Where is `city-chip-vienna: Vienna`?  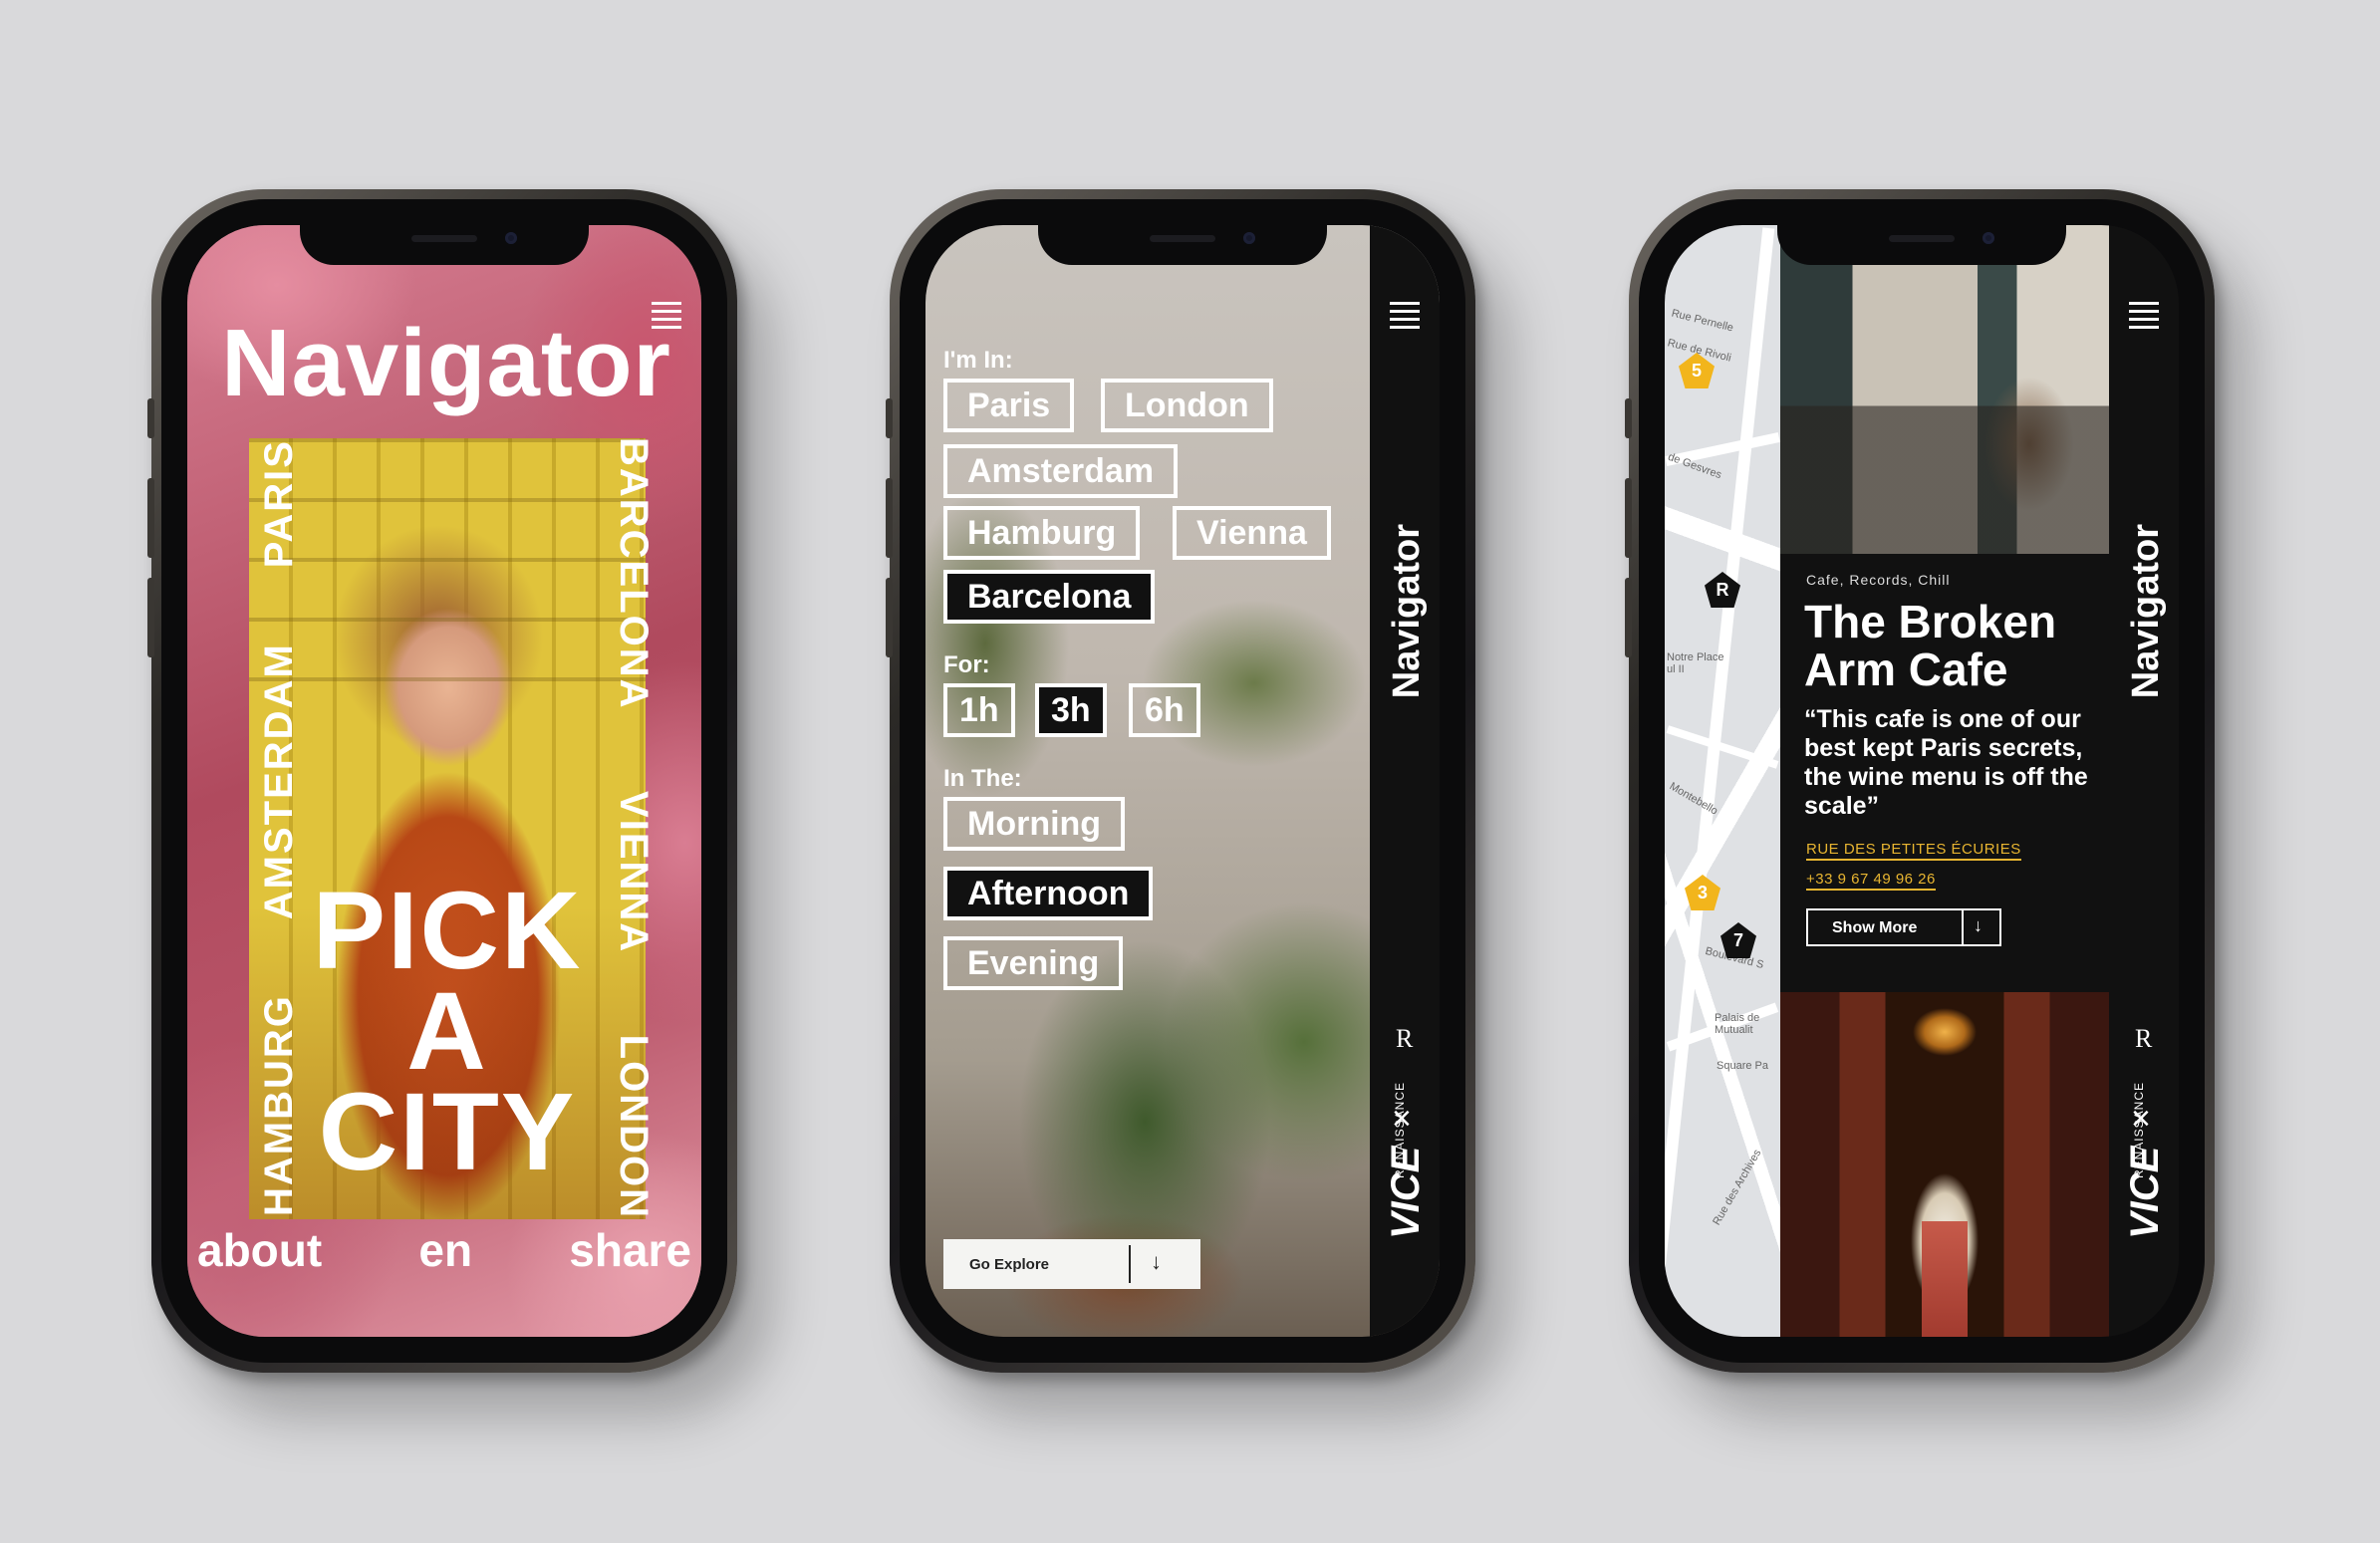 city-chip-vienna: Vienna is located at coordinates (1252, 533).